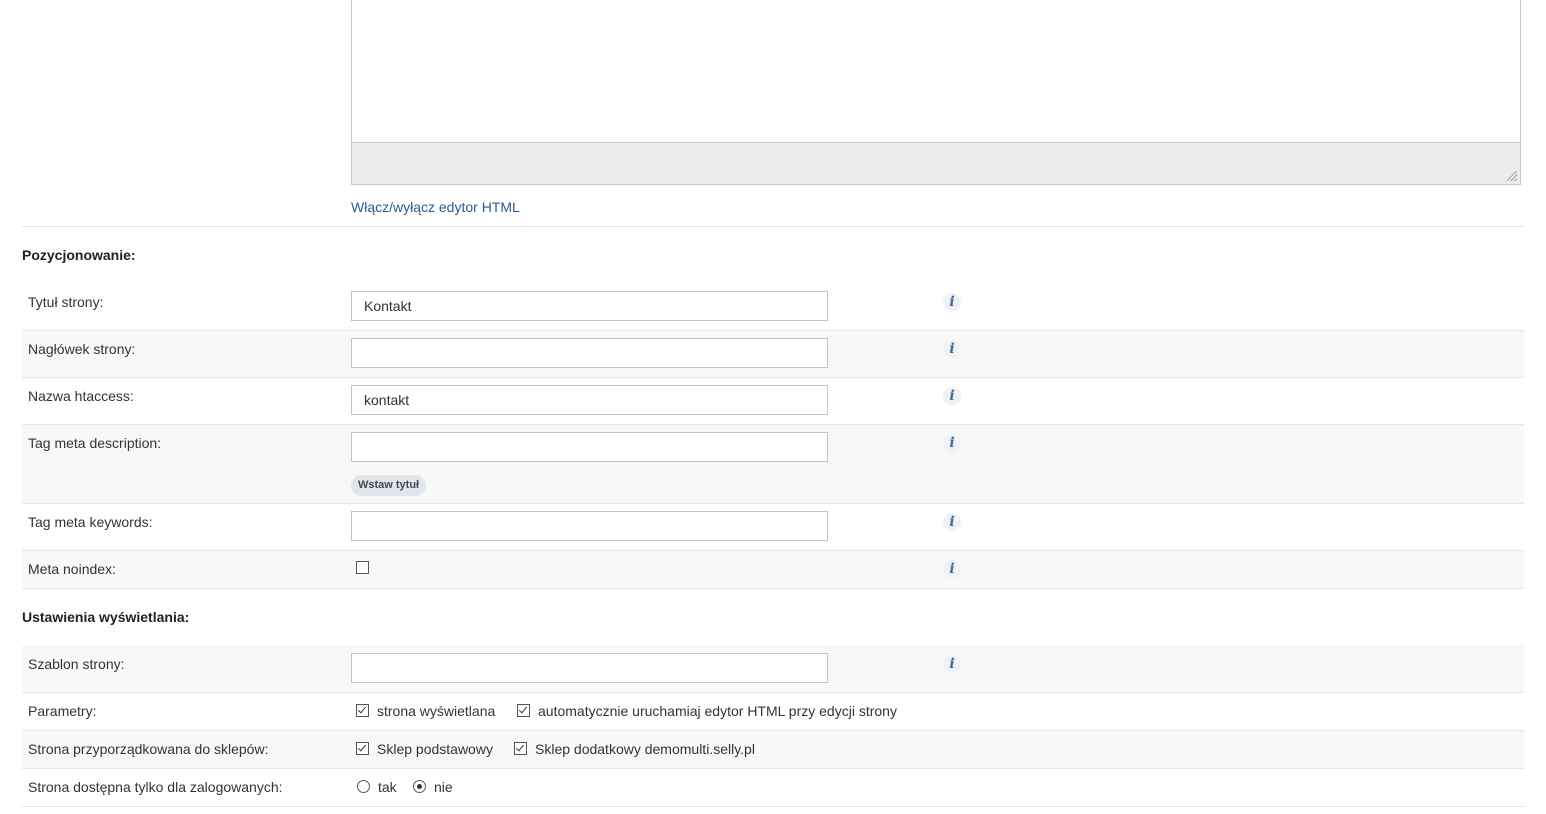  I want to click on shops-label: Strona przyporządkowana do sklepów:, so click(148, 749).